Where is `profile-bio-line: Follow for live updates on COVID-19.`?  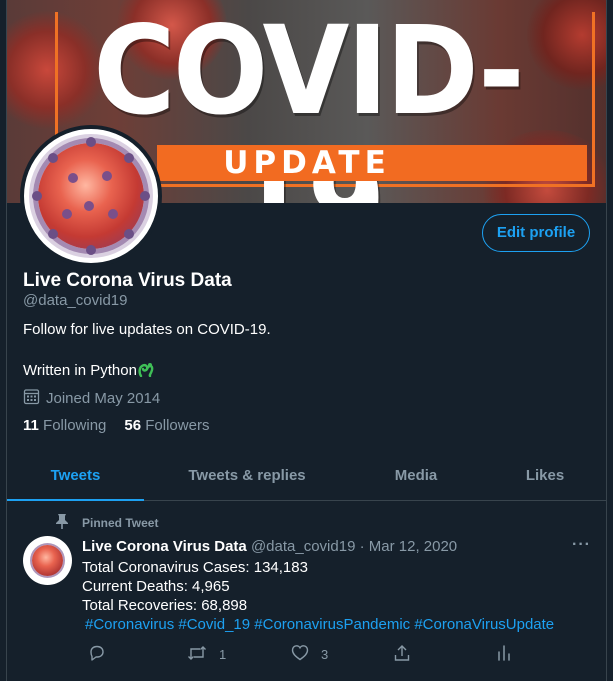 profile-bio-line: Follow for live updates on COVID-19. is located at coordinates (147, 329).